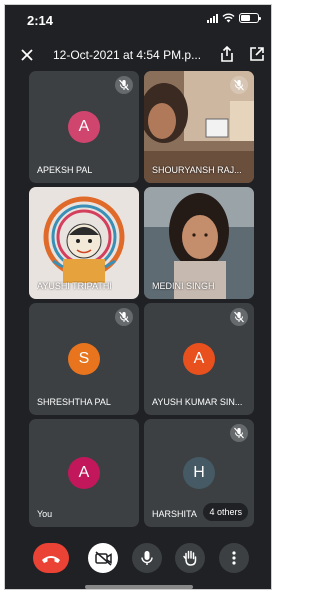  What do you see at coordinates (74, 286) in the screenshot?
I see `participant-name: AYUSHI TRIPATHI` at bounding box center [74, 286].